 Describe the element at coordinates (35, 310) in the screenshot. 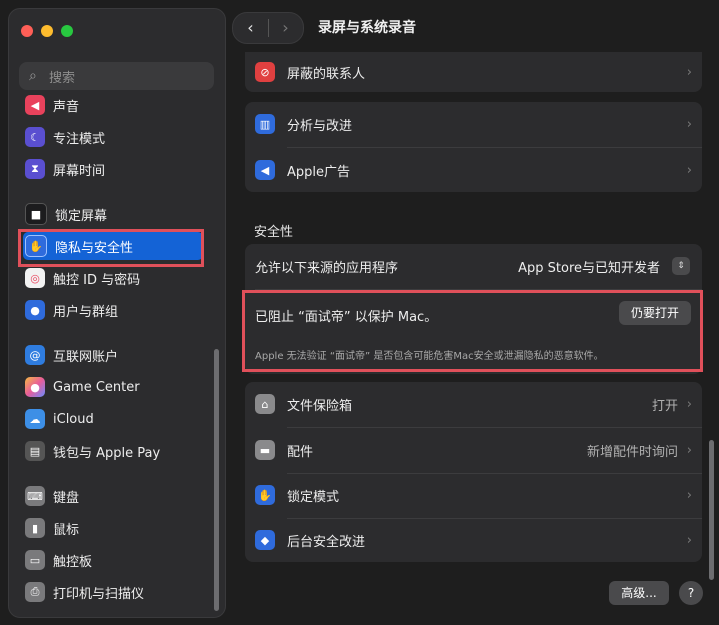

I see `users-icon: ●` at that location.